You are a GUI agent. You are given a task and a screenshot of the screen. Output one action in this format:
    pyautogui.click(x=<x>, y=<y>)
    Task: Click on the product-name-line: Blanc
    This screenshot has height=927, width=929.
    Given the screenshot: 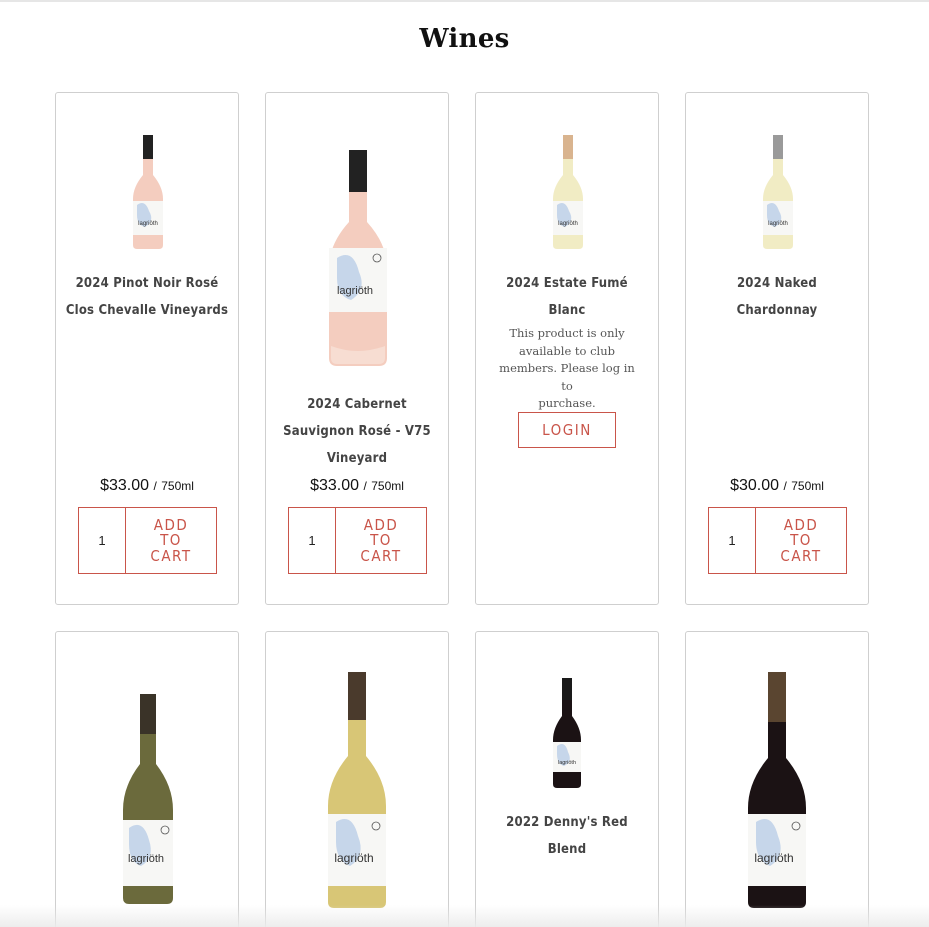 What is the action you would take?
    pyautogui.click(x=567, y=310)
    